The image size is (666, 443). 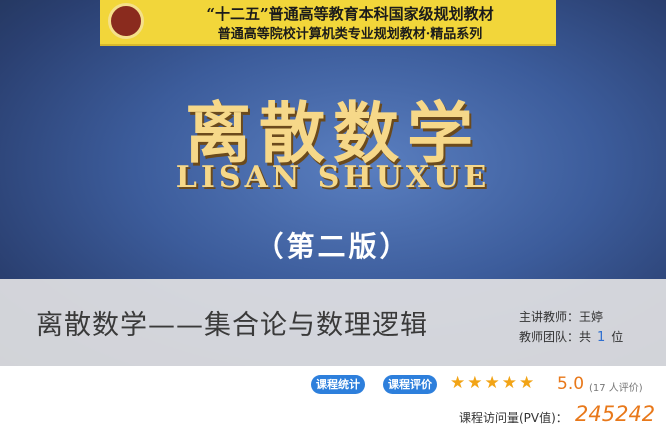 I want to click on cover-pinyin: LISAN SHUXUE, so click(x=333, y=177).